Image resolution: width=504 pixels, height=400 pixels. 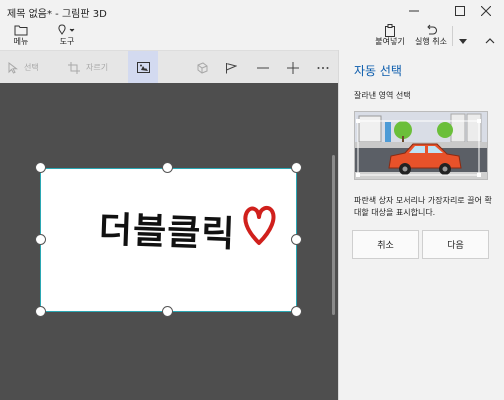 What do you see at coordinates (67, 36) in the screenshot?
I see `tools-button: 도구` at bounding box center [67, 36].